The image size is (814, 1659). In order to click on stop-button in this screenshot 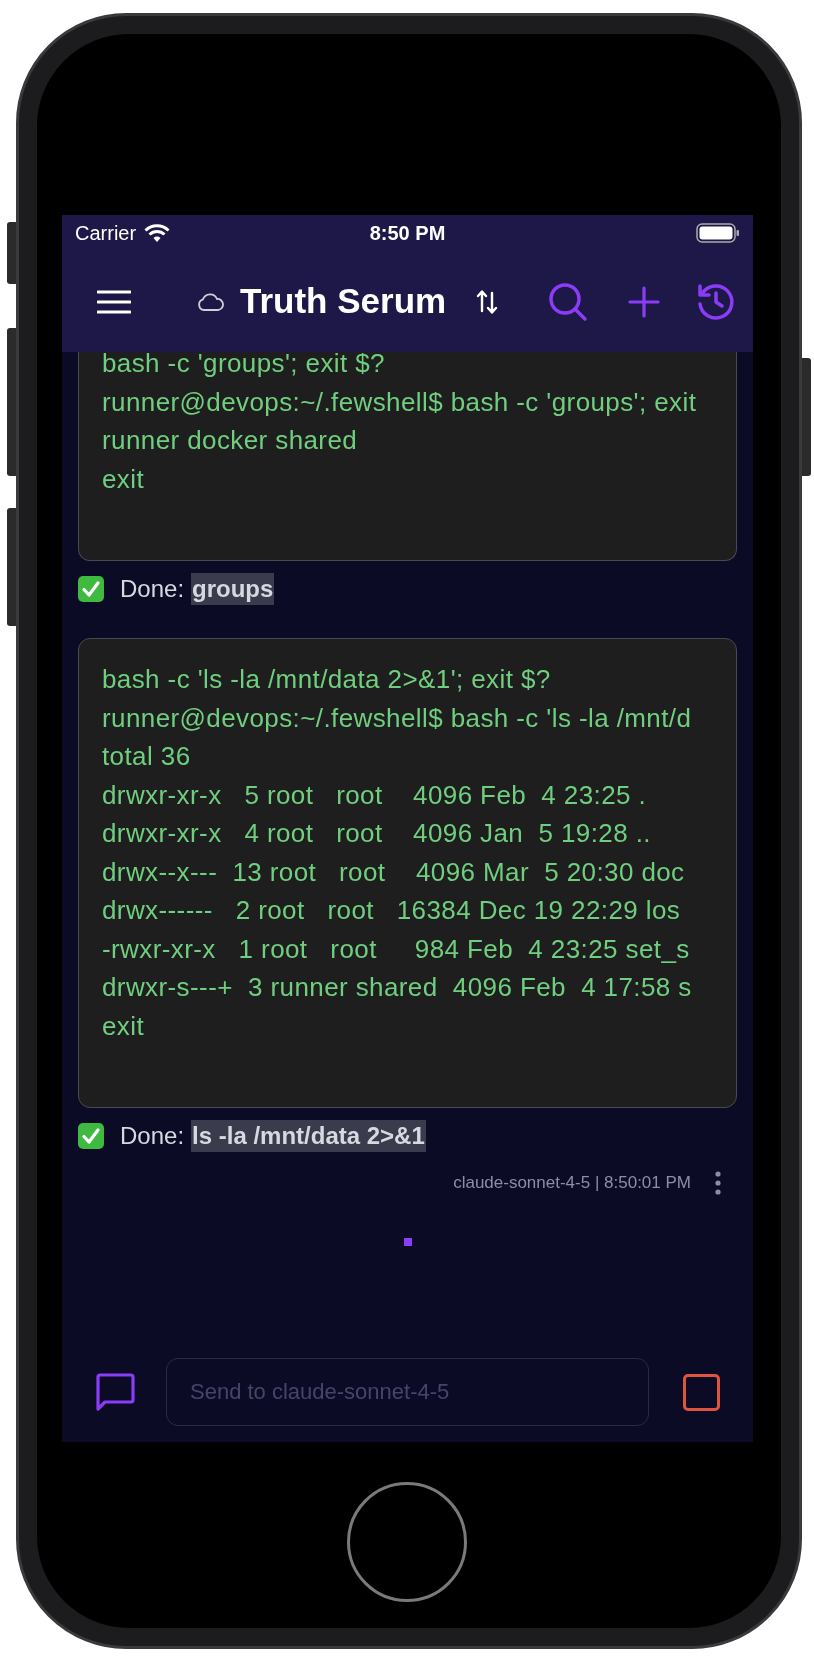, I will do `click(701, 1392)`.